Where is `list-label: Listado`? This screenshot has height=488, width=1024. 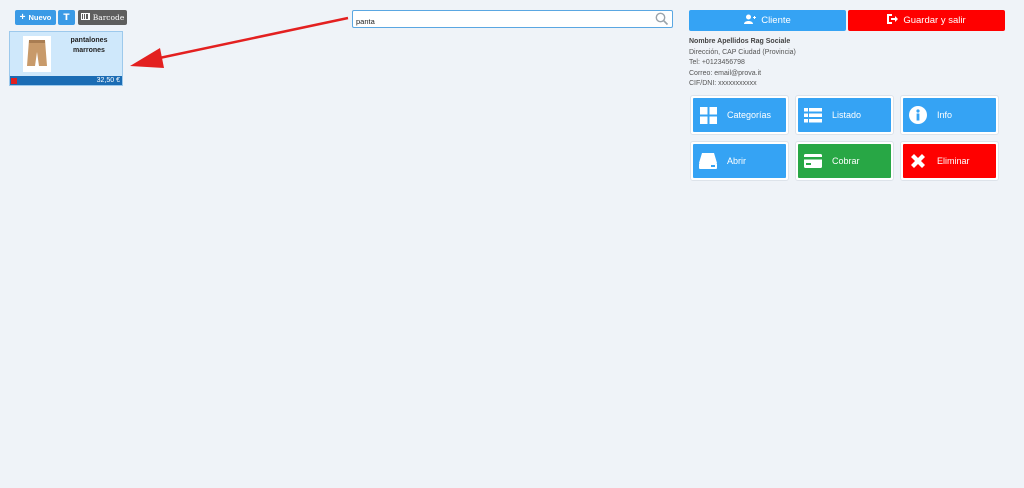
list-label: Listado is located at coordinates (847, 115).